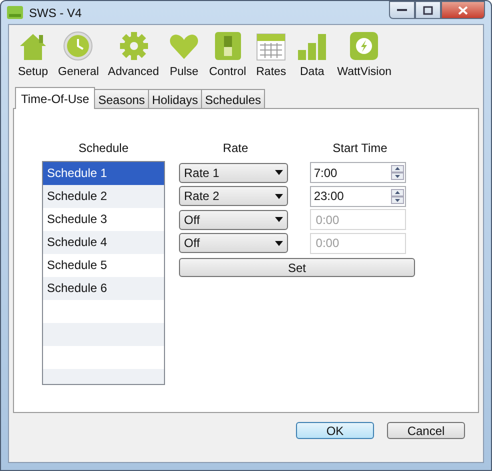 The width and height of the screenshot is (492, 471). I want to click on clock-icon, so click(78, 46).